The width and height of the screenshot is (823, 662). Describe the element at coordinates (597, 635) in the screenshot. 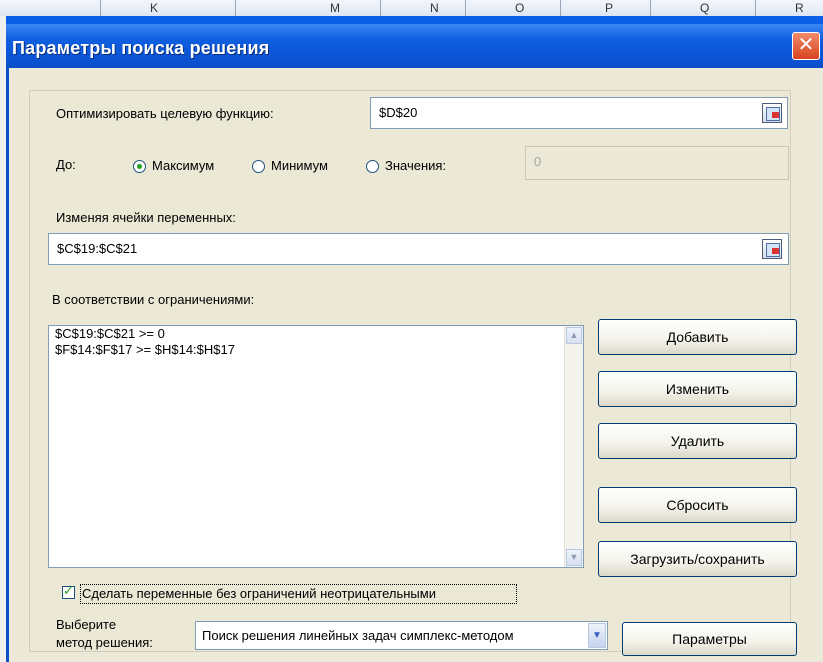

I see `chevron-down-icon: ▼` at that location.